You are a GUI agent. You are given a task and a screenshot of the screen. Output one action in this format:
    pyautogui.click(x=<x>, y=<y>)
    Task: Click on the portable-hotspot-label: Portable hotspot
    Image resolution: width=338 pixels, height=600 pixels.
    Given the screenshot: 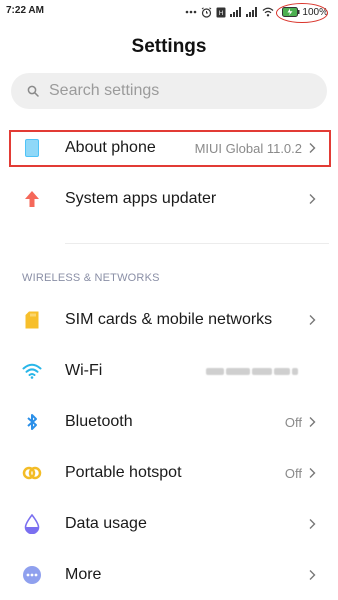 What is the action you would take?
    pyautogui.click(x=123, y=472)
    